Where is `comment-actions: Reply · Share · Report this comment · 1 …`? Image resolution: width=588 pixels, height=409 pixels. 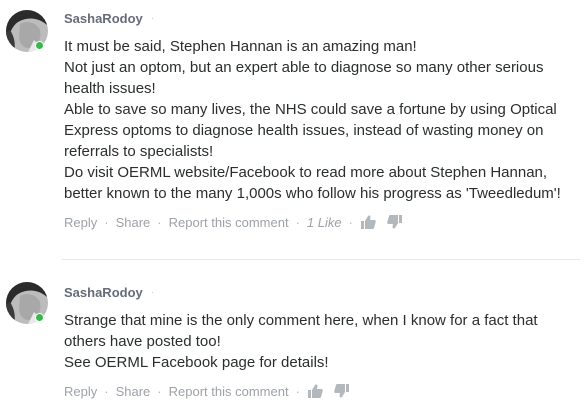 comment-actions: Reply · Share · Report this comment · 1 … is located at coordinates (322, 222).